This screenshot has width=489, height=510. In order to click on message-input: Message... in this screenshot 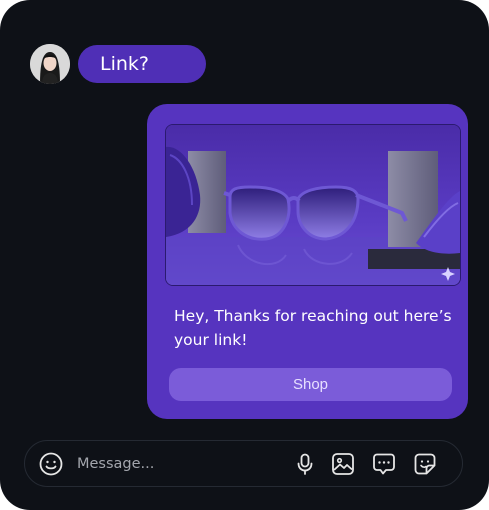, I will do `click(115, 464)`.